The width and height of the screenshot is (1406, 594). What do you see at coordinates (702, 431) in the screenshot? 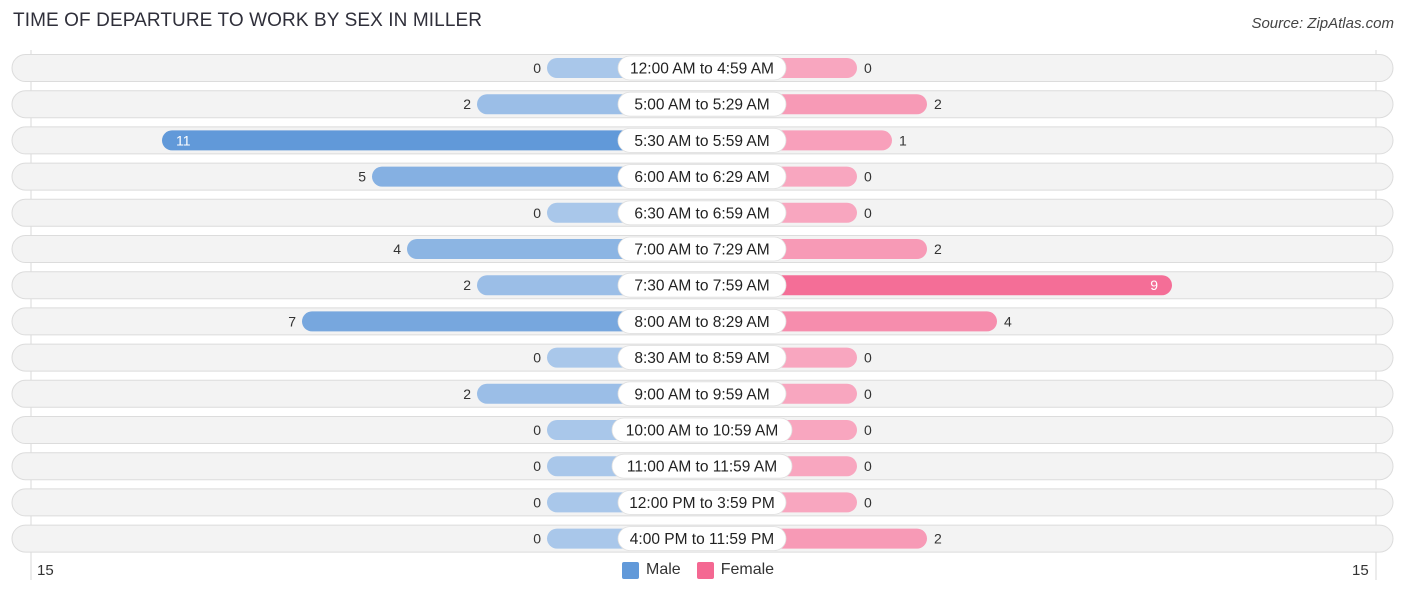
I see `category-label: 10:00 AM to 10:59 AM` at bounding box center [702, 431].